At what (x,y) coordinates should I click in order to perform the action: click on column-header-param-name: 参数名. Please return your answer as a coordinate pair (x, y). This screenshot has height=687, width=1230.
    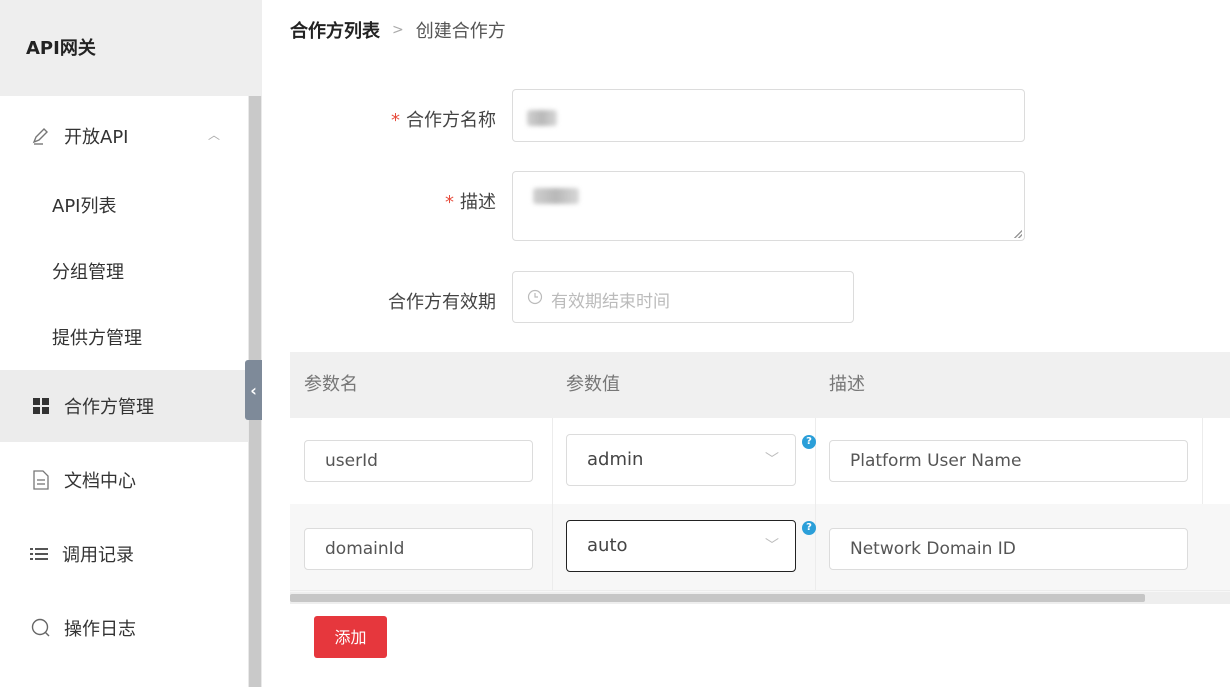
    Looking at the image, I should click on (331, 385).